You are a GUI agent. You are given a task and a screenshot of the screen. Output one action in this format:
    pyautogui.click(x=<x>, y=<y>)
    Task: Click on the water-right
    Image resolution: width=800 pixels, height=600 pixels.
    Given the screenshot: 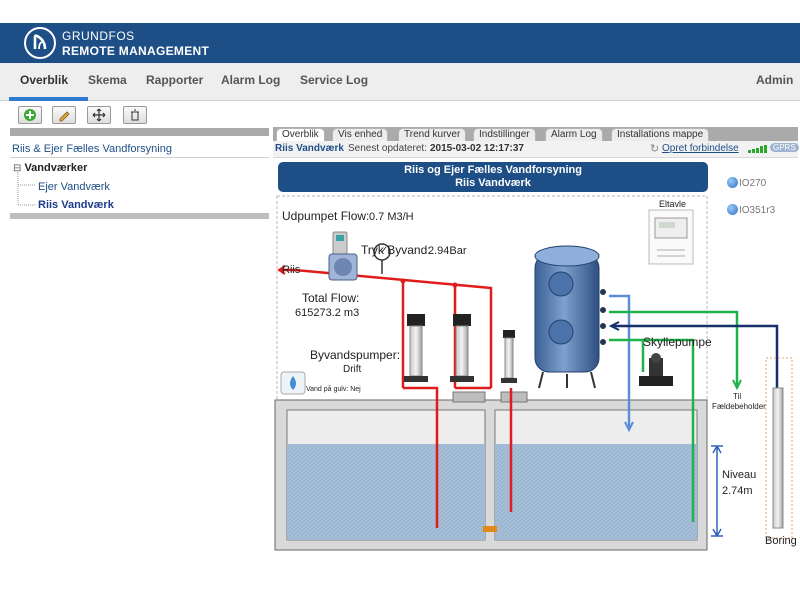 What is the action you would take?
    pyautogui.click(x=596, y=492)
    